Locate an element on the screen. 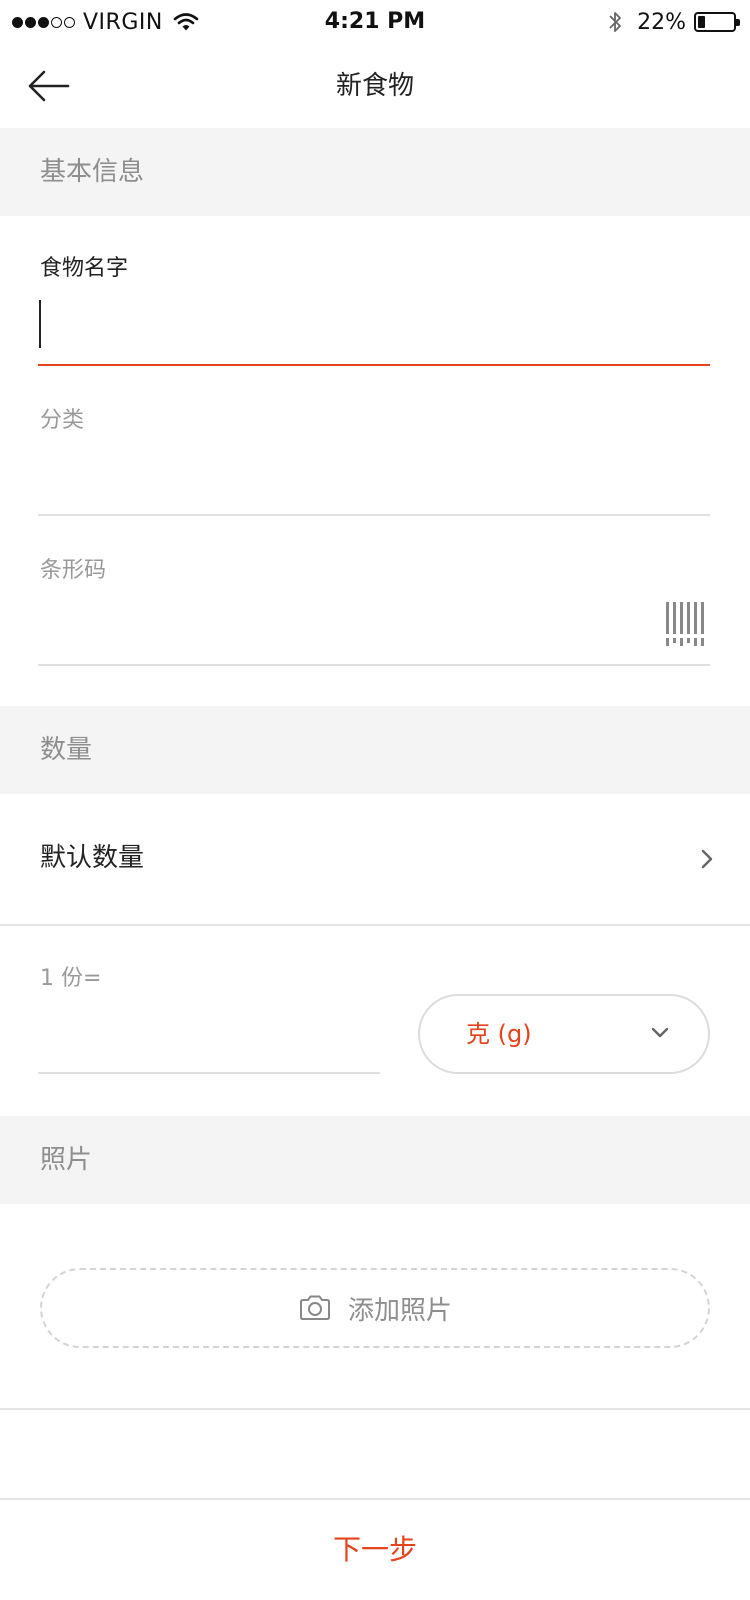 Image resolution: width=750 pixels, height=1600 pixels. status-bar: VIRGIN 4:21 PM 22% is located at coordinates (375, 22).